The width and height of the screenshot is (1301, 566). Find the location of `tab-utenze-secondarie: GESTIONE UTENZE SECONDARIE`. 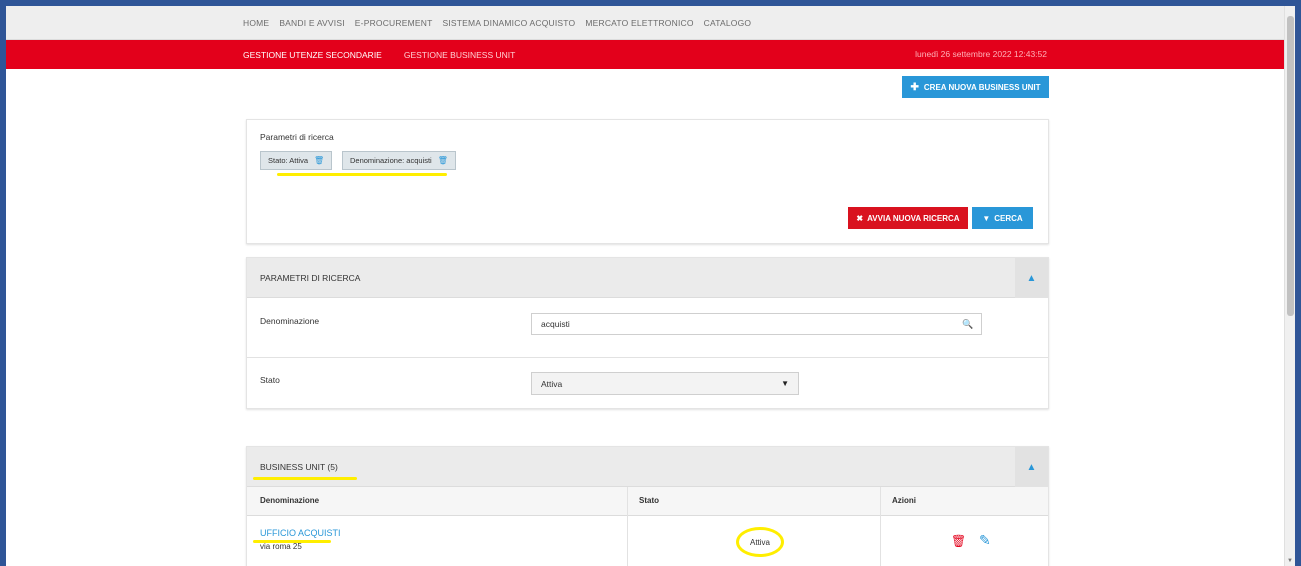

tab-utenze-secondarie: GESTIONE UTENZE SECONDARIE is located at coordinates (312, 55).